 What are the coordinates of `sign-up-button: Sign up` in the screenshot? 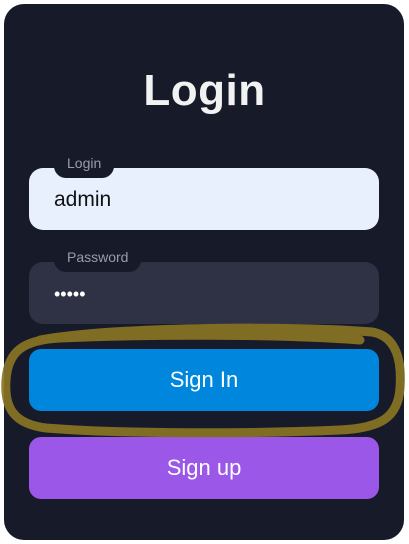 It's located at (204, 468).